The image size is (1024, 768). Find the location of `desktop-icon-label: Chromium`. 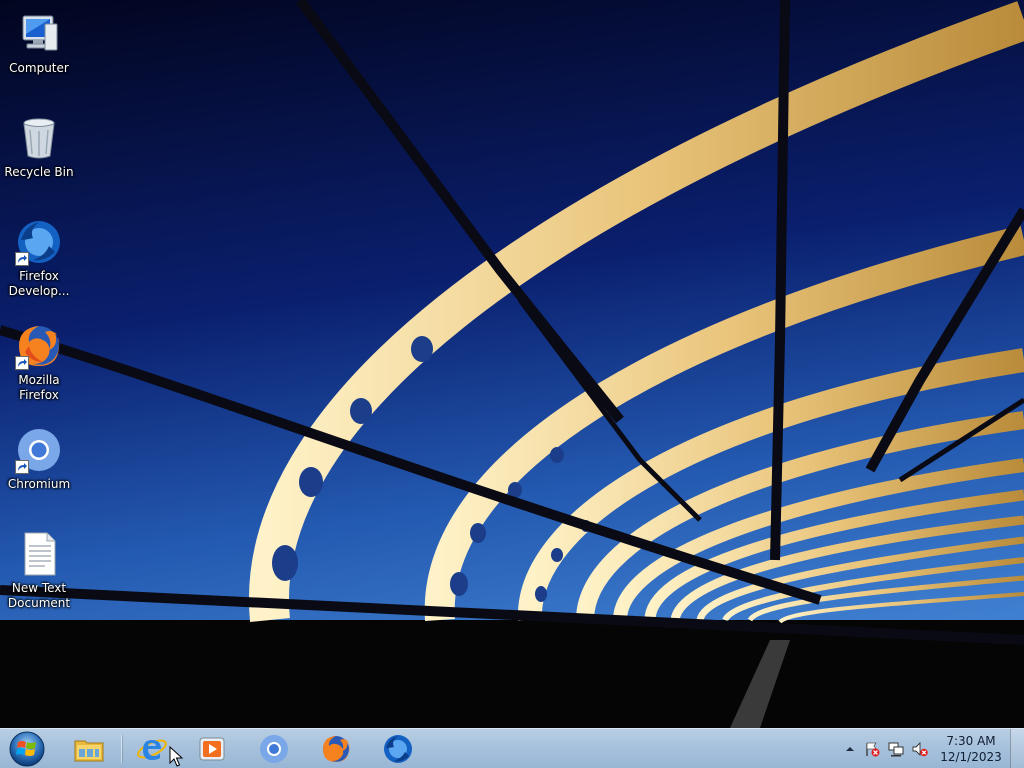

desktop-icon-label: Chromium is located at coordinates (39, 484).